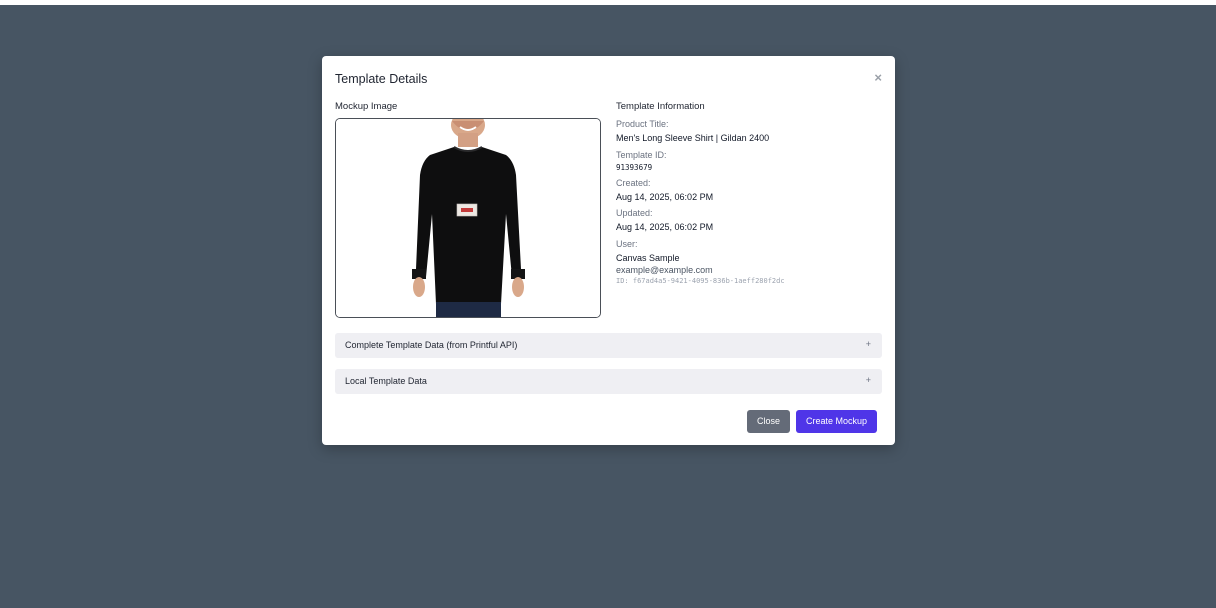  I want to click on modal-title: Template Details, so click(381, 79).